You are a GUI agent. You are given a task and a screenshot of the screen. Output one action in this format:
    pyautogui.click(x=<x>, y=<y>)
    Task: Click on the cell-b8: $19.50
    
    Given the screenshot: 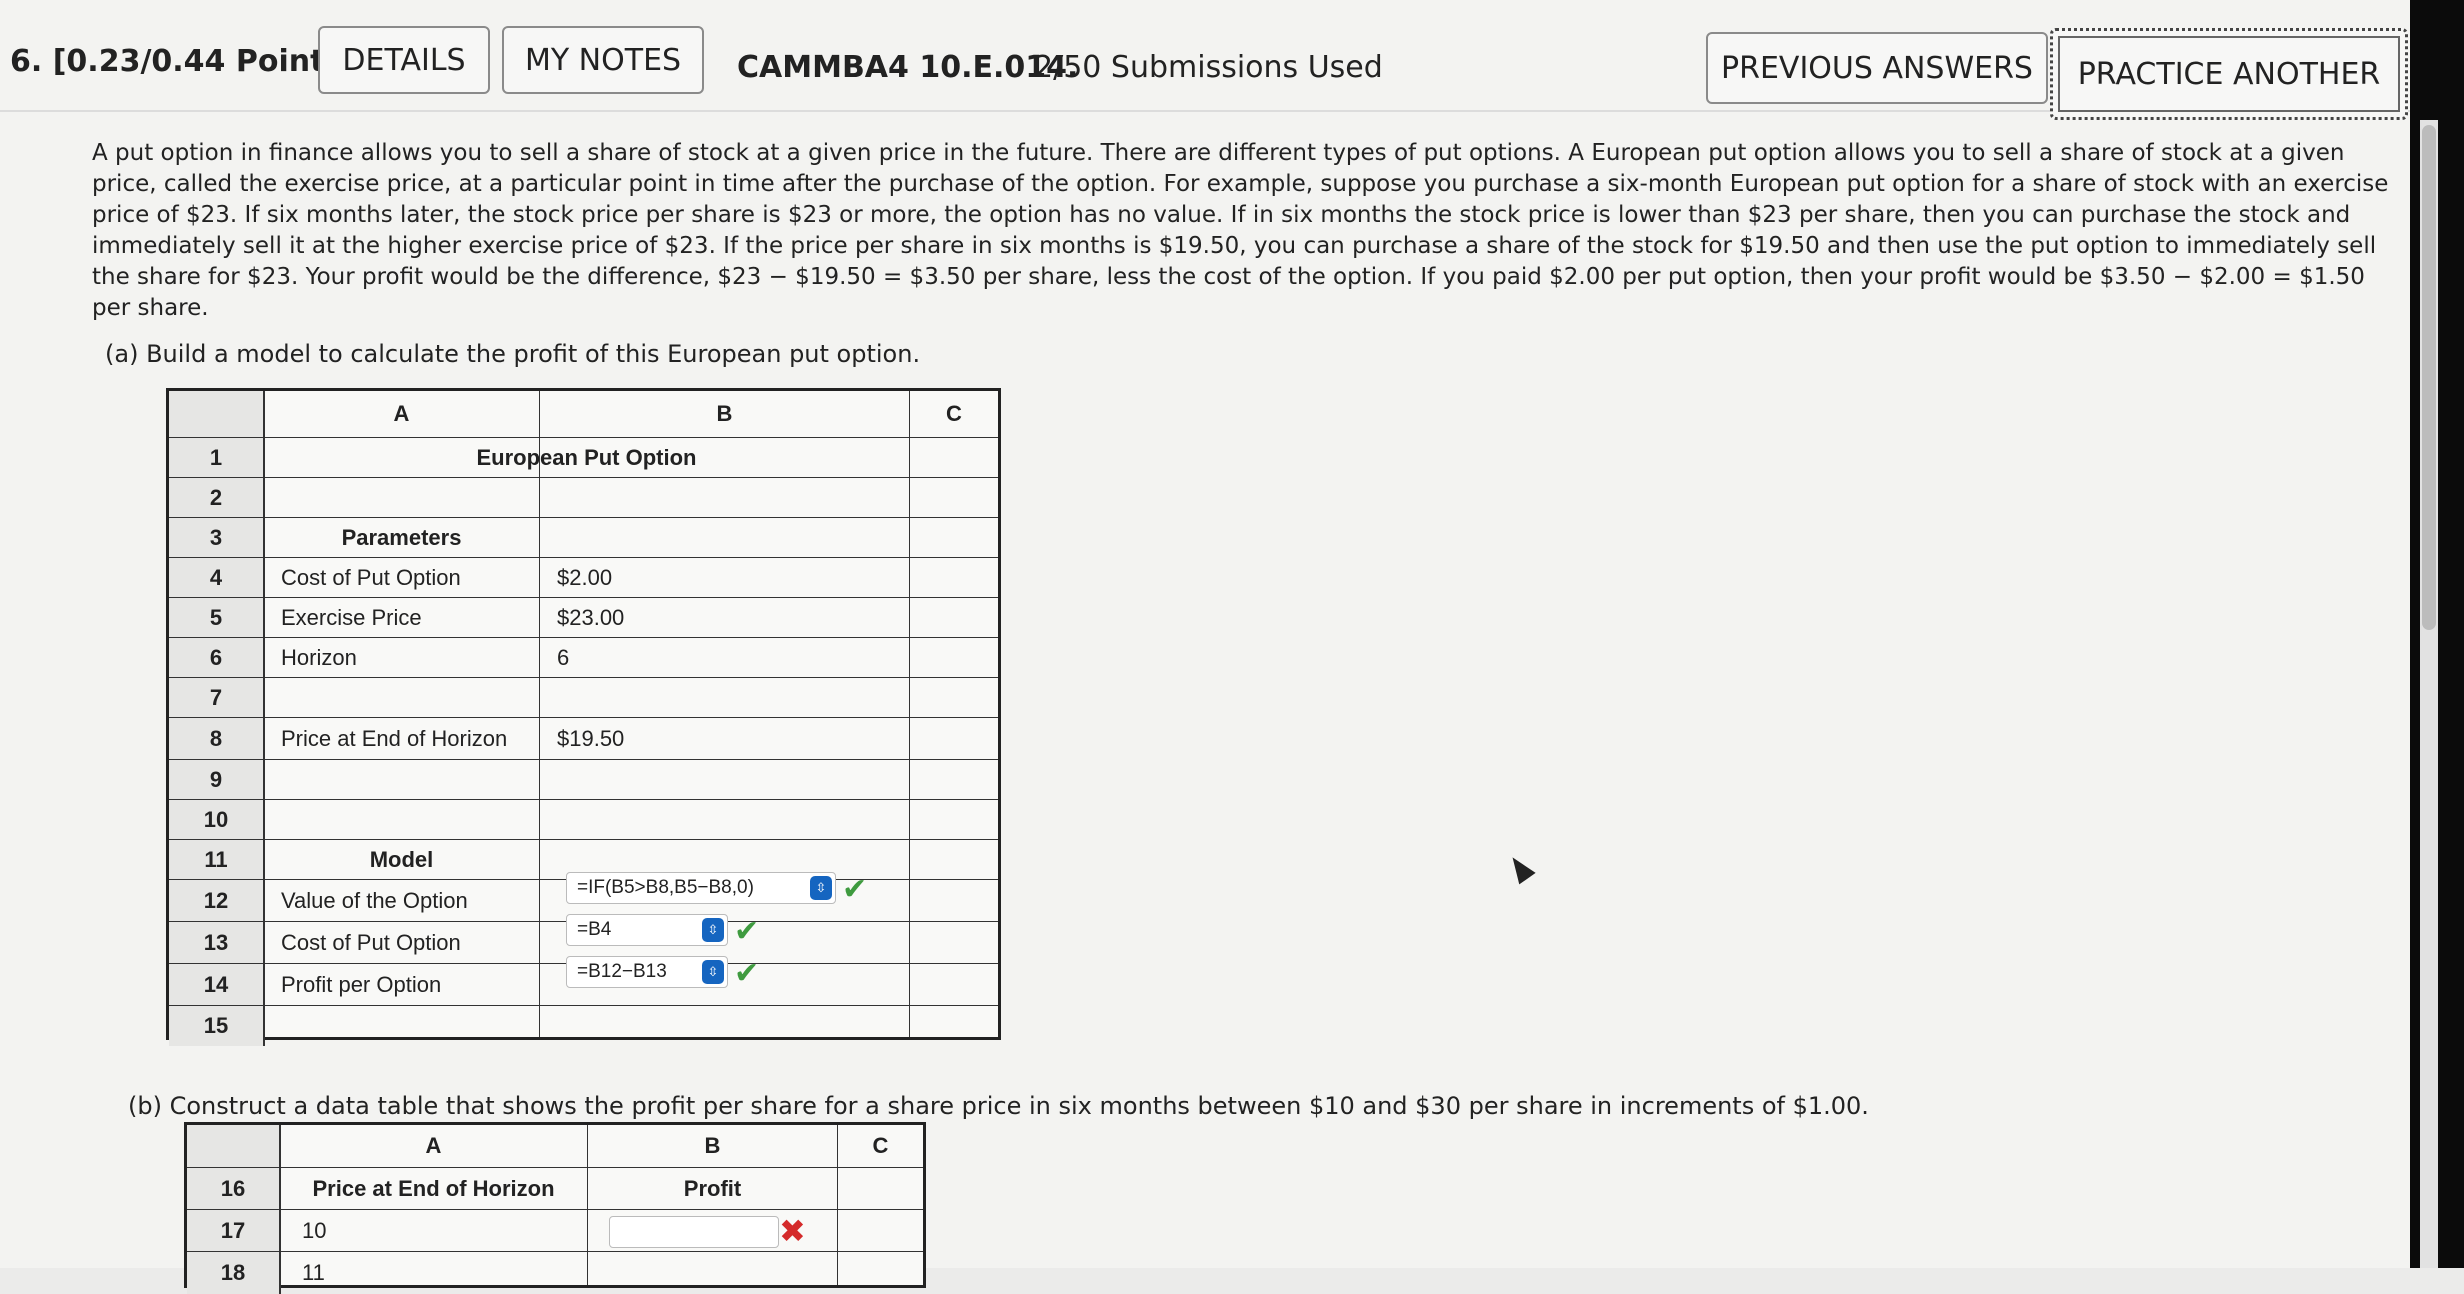 What is the action you would take?
    pyautogui.click(x=591, y=738)
    